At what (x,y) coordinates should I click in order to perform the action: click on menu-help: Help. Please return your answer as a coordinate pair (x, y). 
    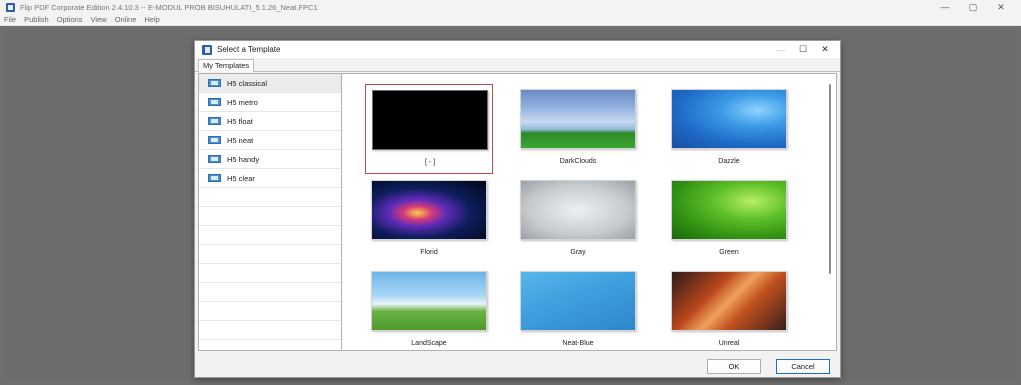
    Looking at the image, I should click on (151, 19).